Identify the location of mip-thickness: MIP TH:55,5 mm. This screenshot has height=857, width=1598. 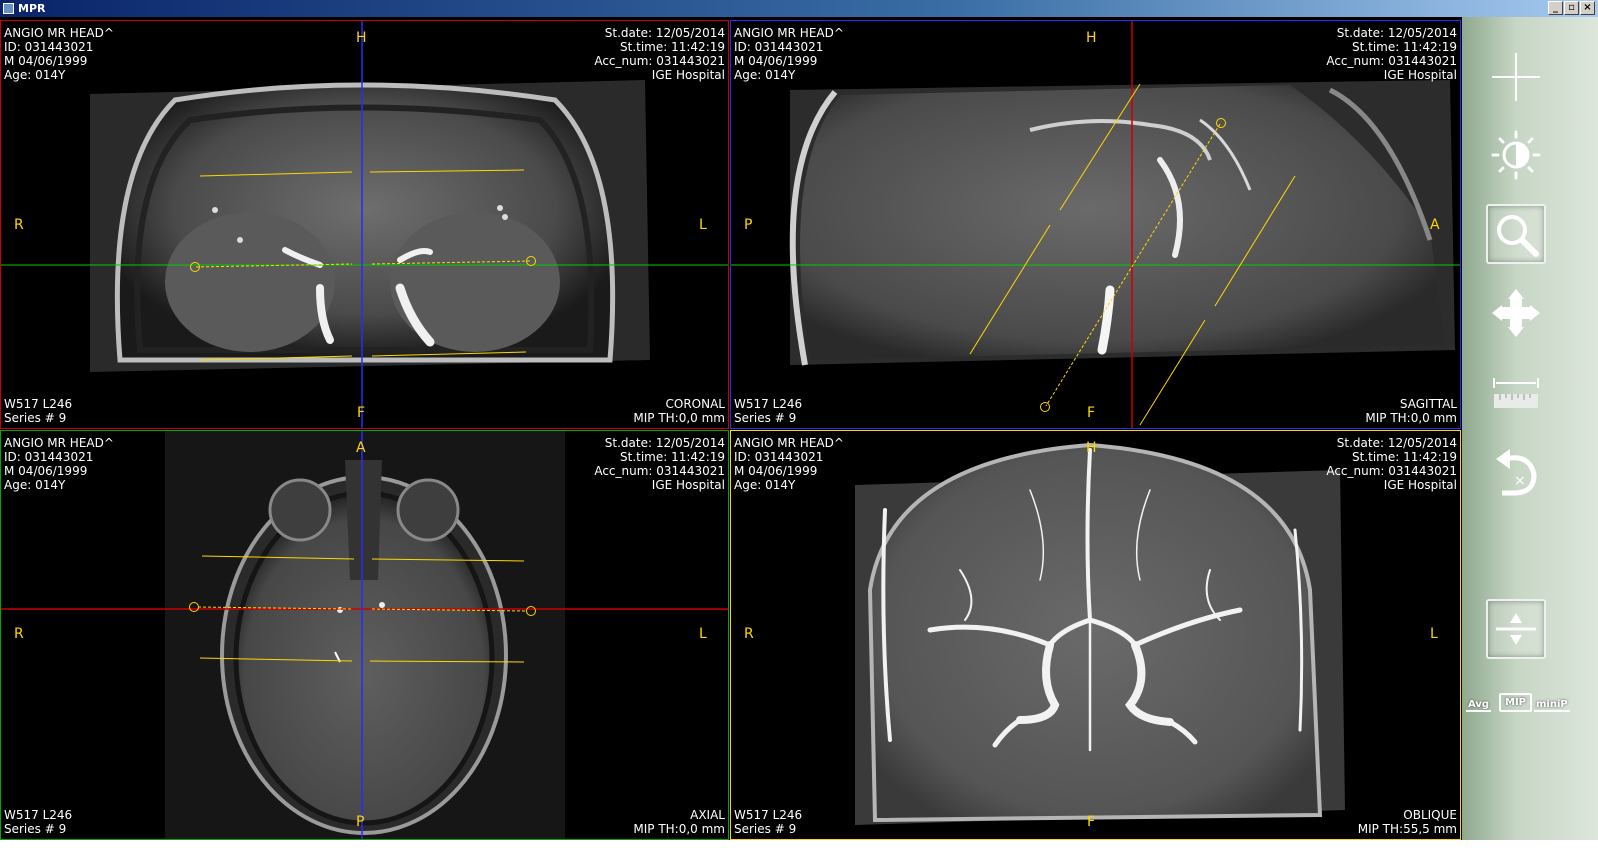
(1407, 829).